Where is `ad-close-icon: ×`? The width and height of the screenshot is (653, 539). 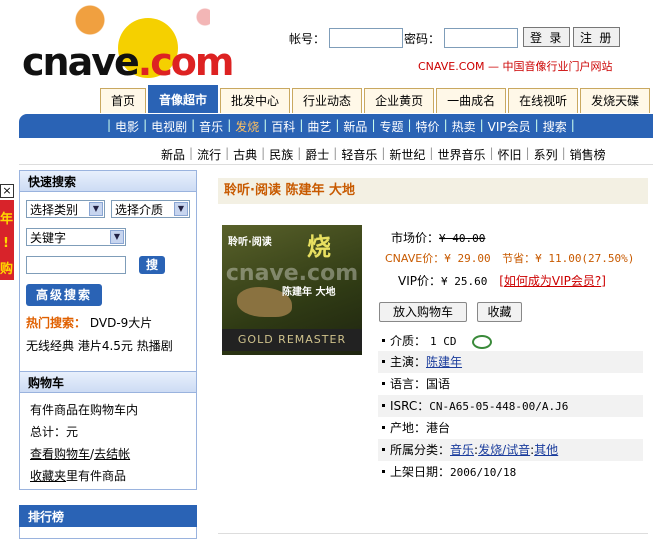 ad-close-icon: × is located at coordinates (7, 191).